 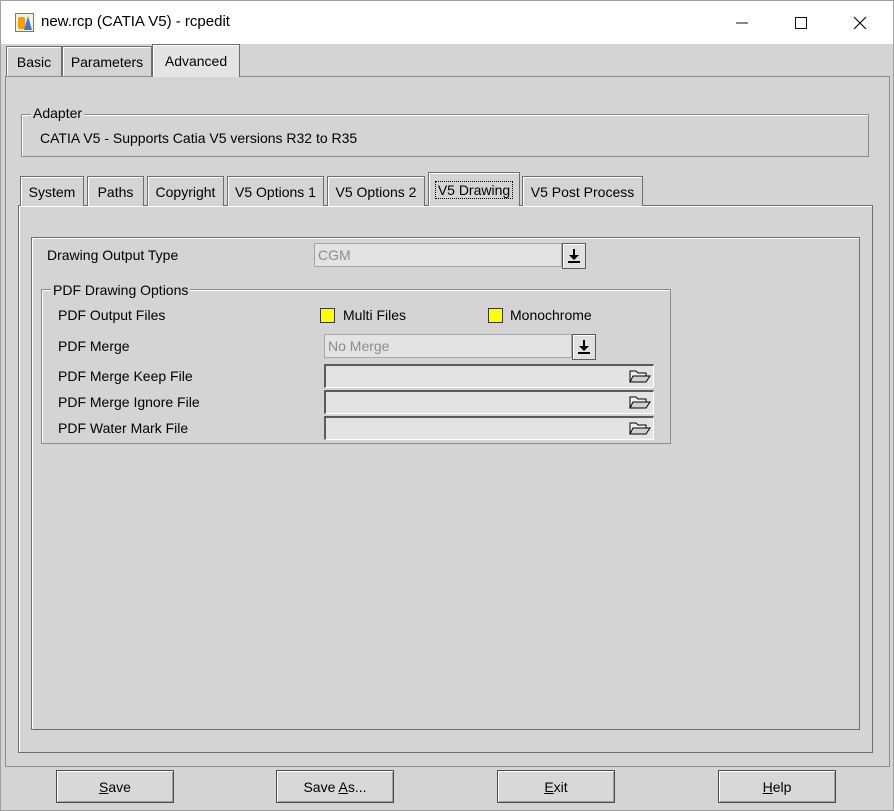 What do you see at coordinates (375, 315) in the screenshot?
I see `multi-files-label: Multi Files` at bounding box center [375, 315].